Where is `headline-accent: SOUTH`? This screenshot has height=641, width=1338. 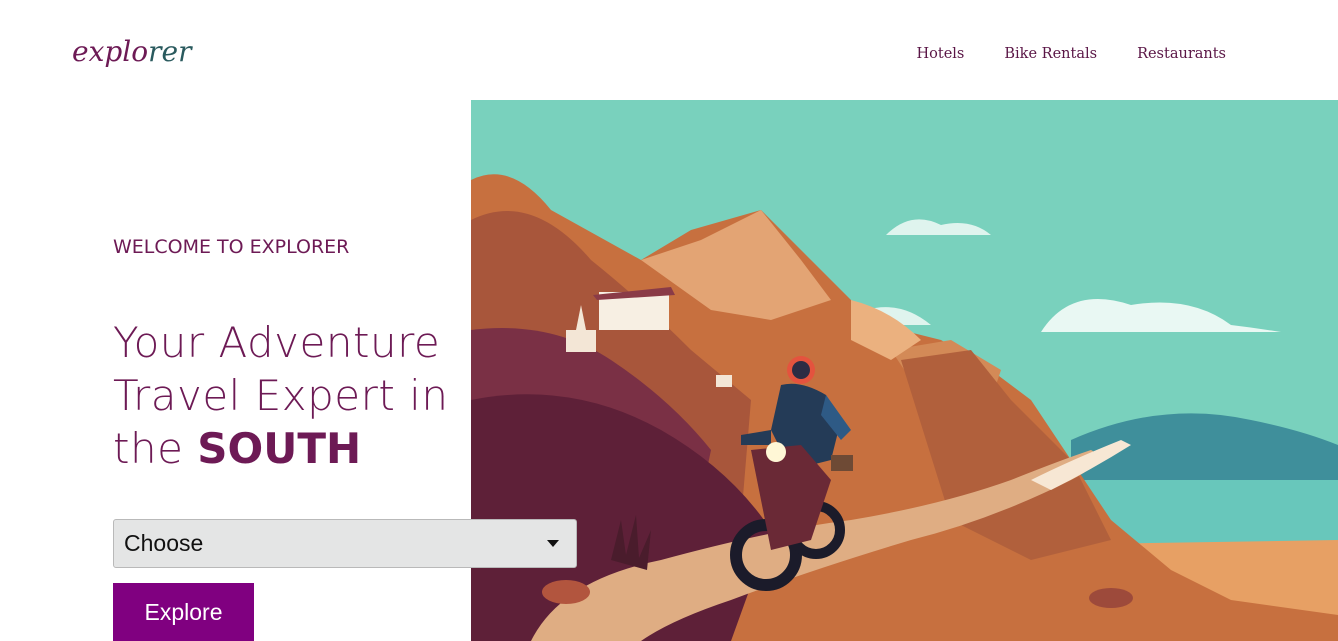 headline-accent: SOUTH is located at coordinates (279, 448).